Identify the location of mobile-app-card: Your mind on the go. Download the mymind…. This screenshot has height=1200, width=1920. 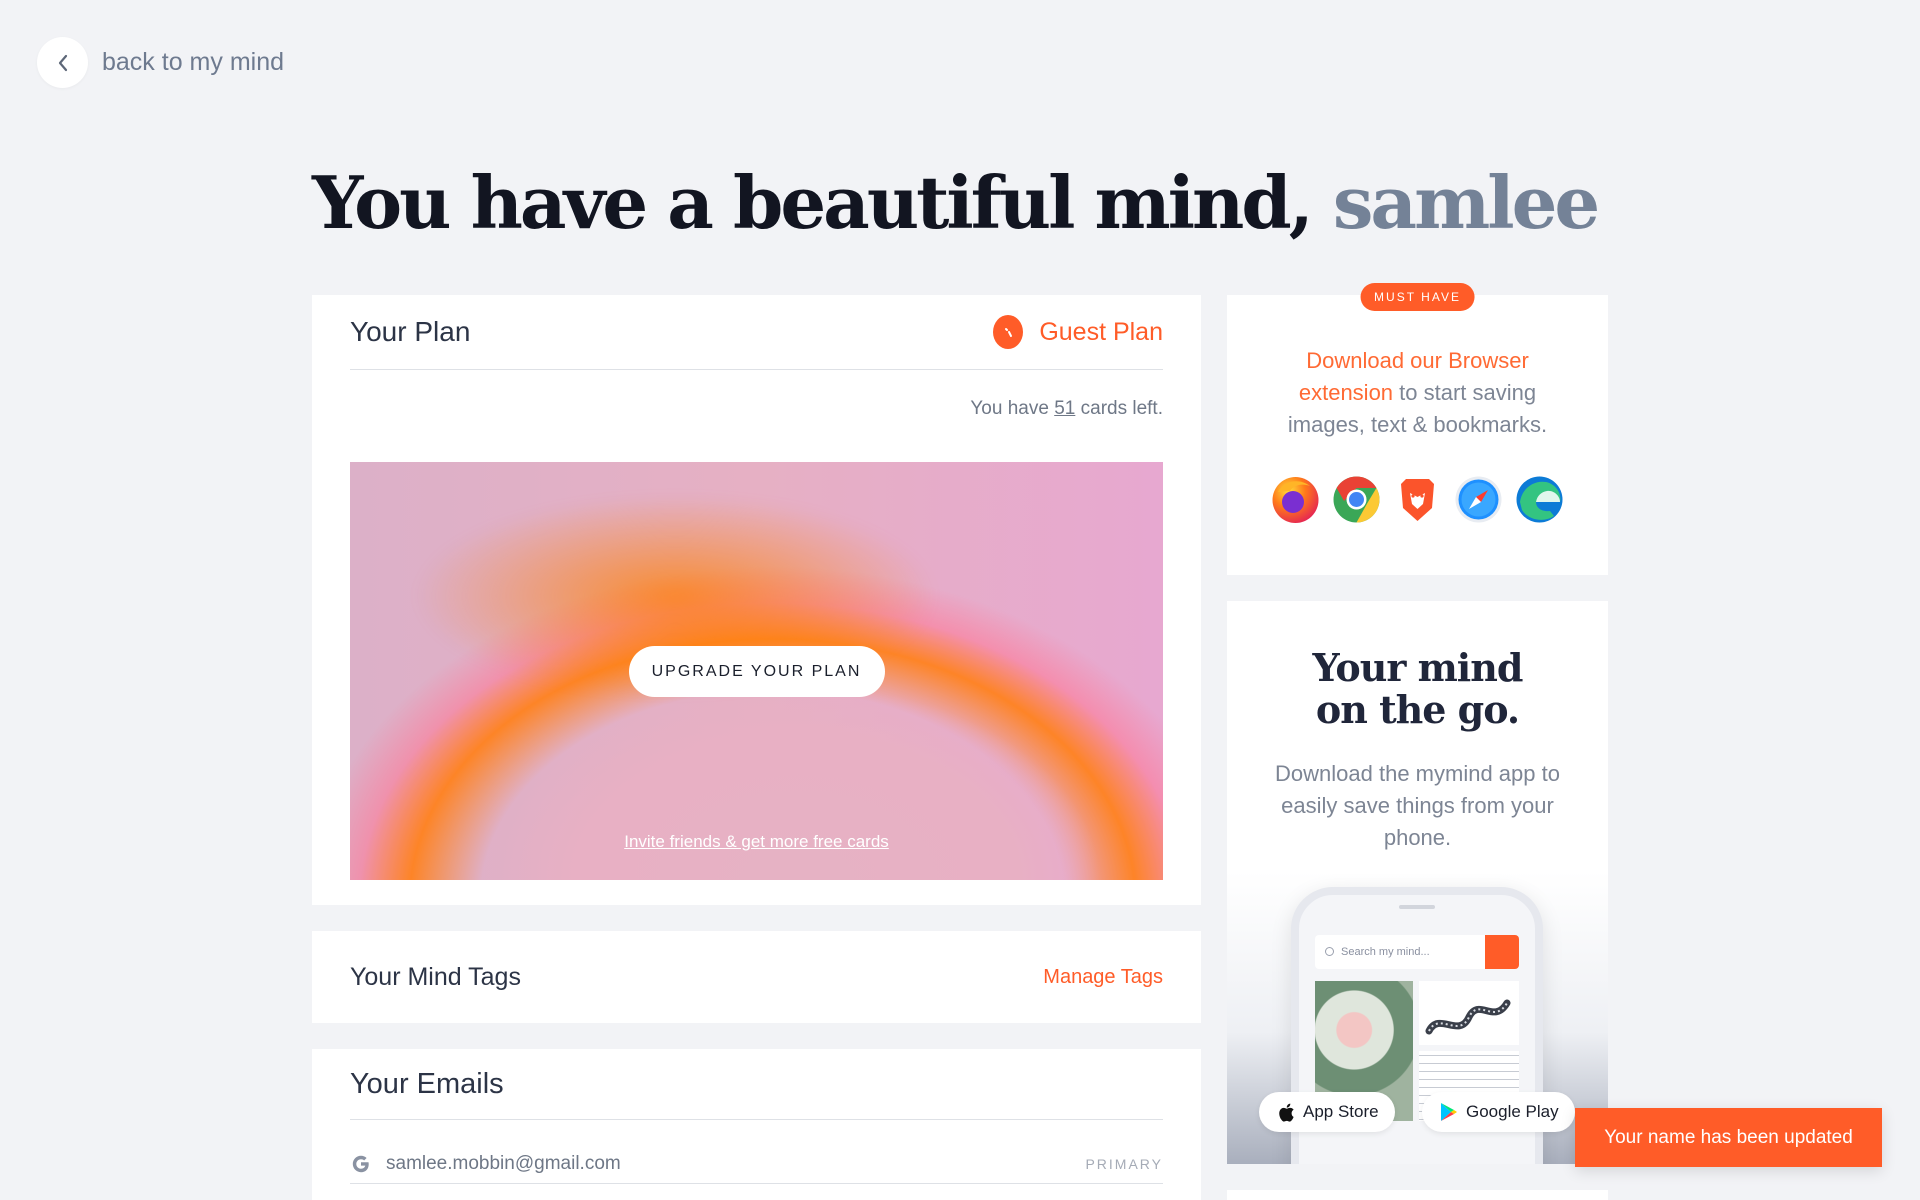
(1417, 882).